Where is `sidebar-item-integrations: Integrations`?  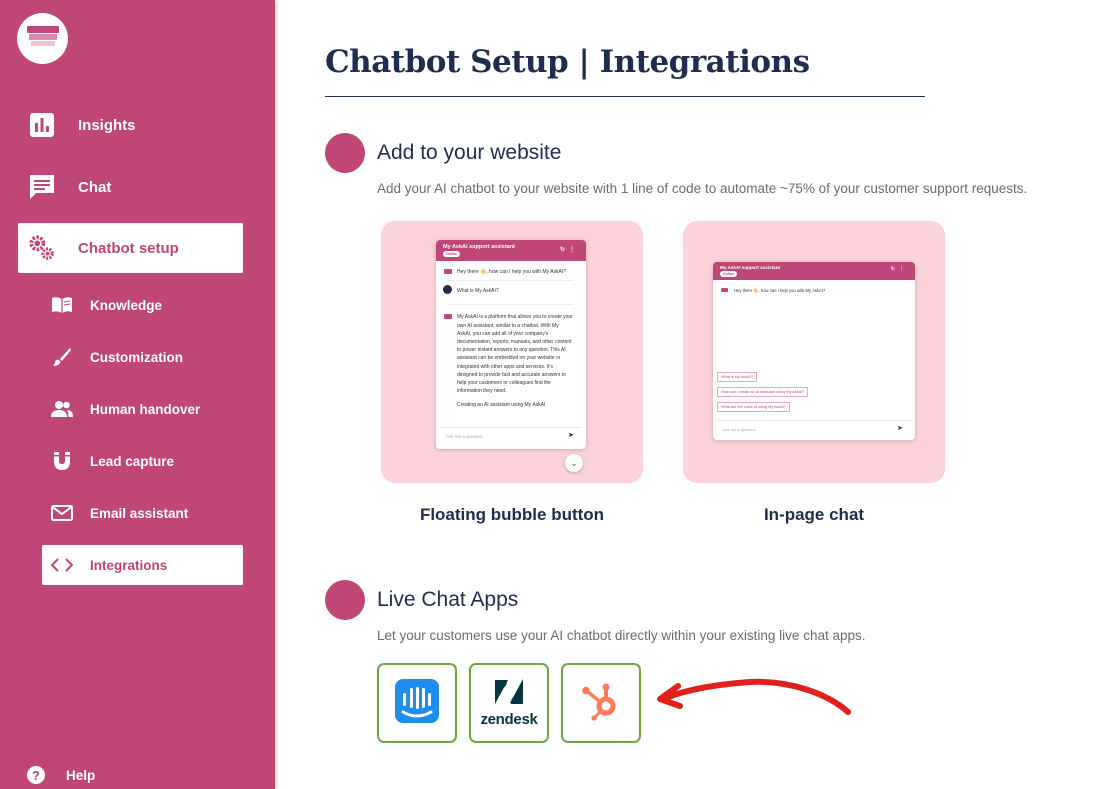
sidebar-item-integrations: Integrations is located at coordinates (142, 565).